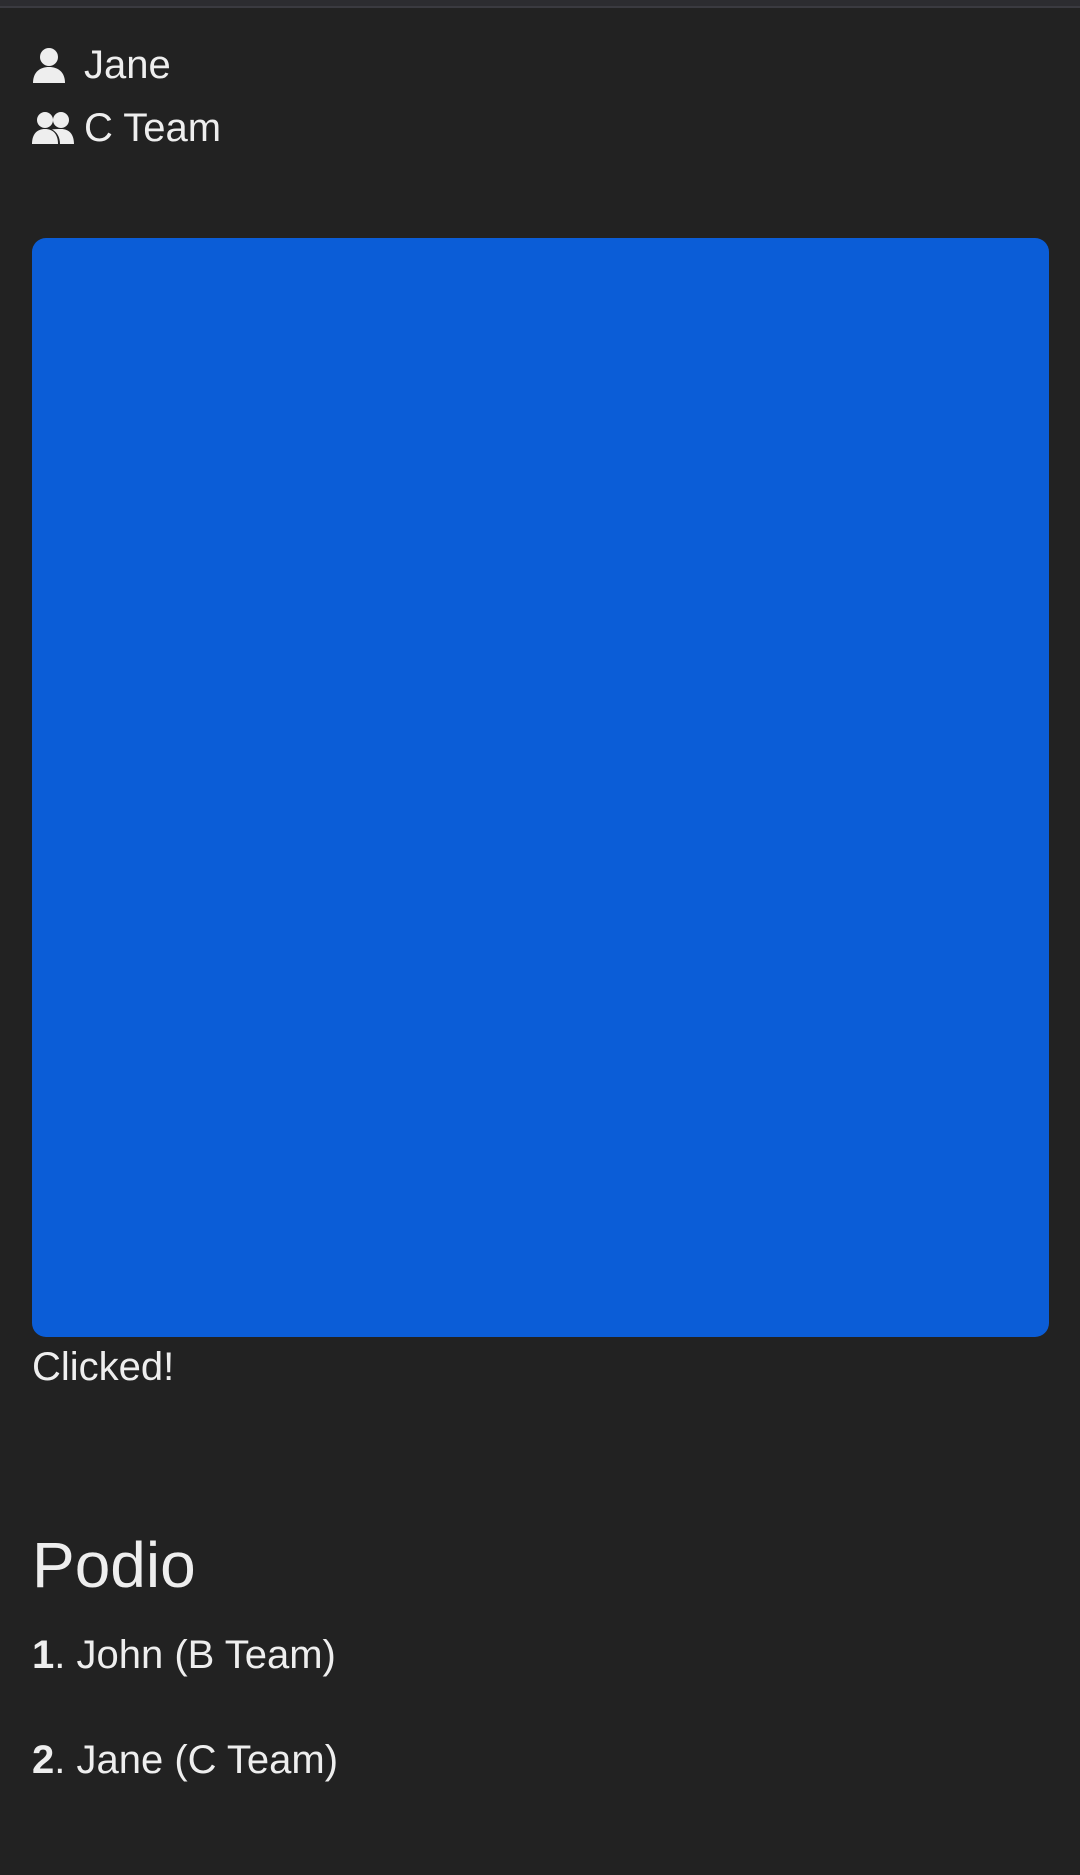 Image resolution: width=1080 pixels, height=1875 pixels. I want to click on users-icon, so click(53, 128).